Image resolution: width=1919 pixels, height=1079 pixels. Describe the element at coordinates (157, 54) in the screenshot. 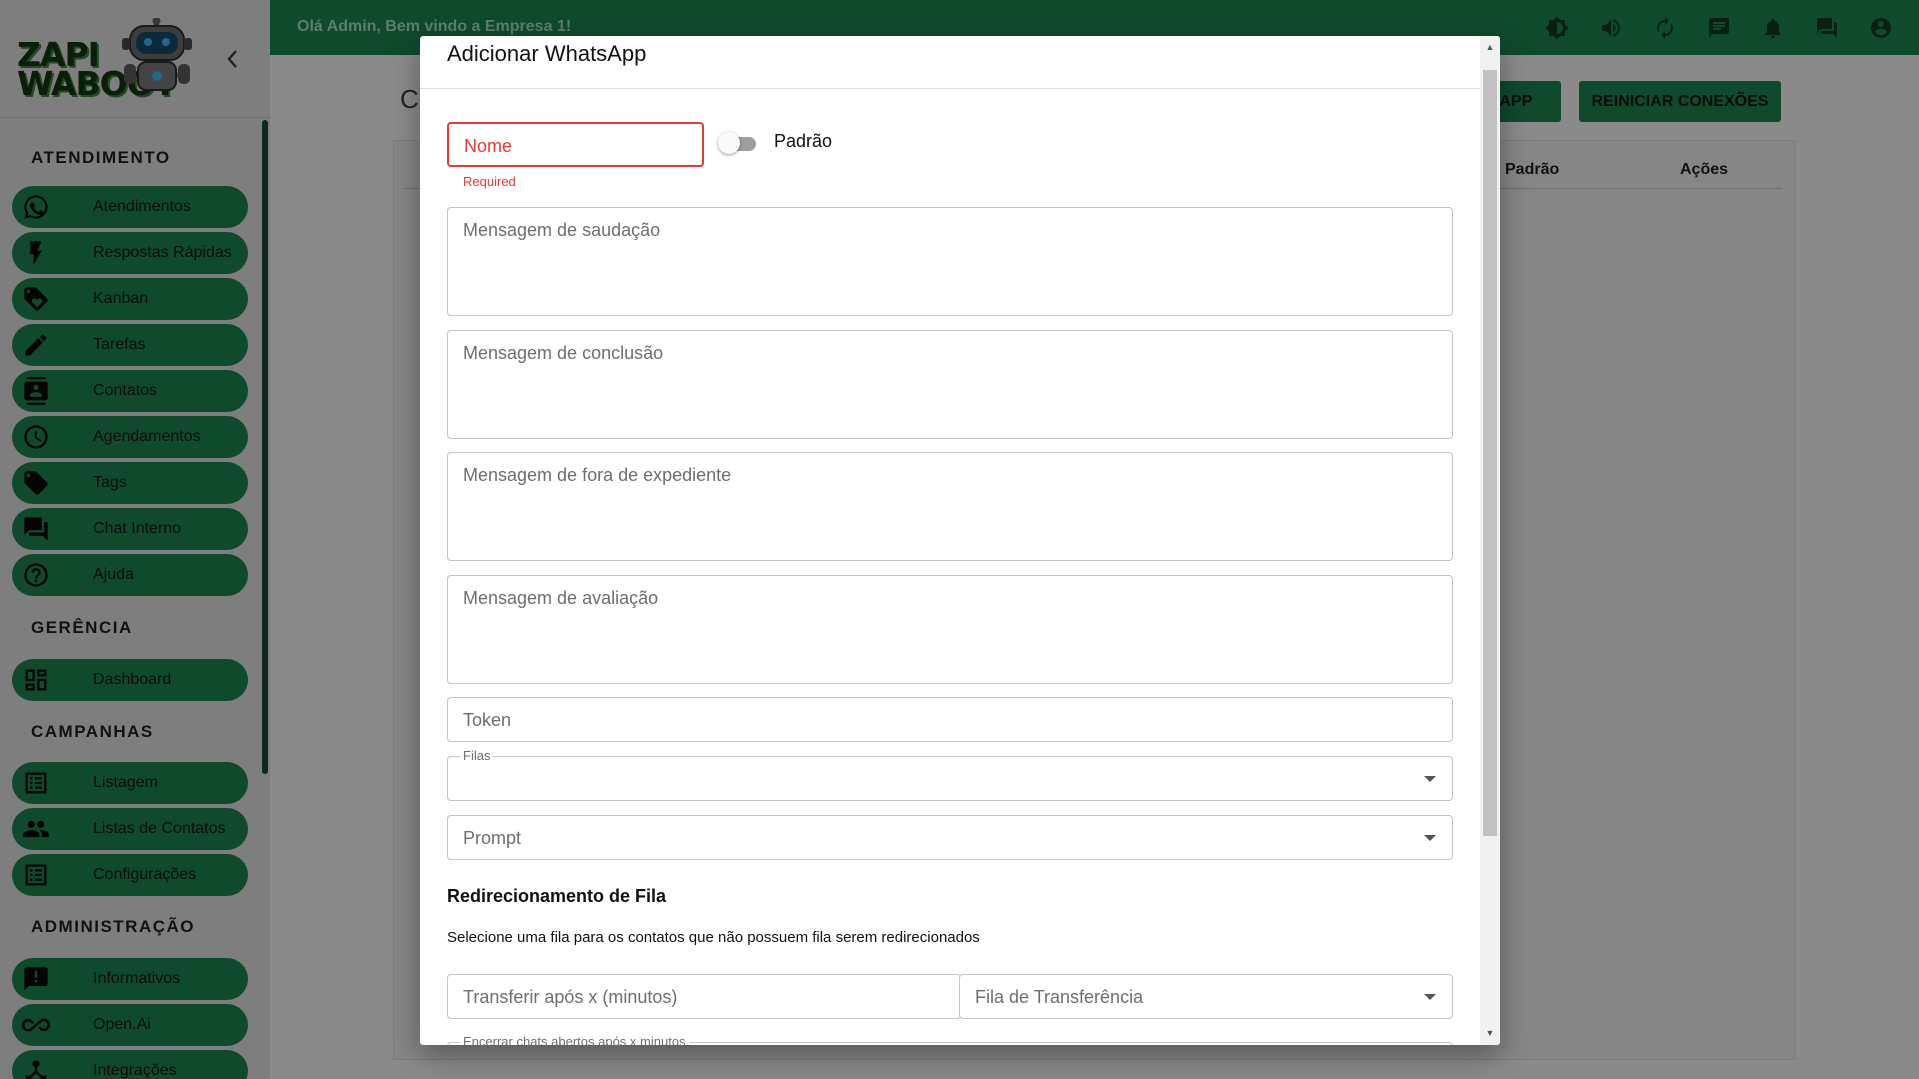

I see `robot-logo-icon` at that location.